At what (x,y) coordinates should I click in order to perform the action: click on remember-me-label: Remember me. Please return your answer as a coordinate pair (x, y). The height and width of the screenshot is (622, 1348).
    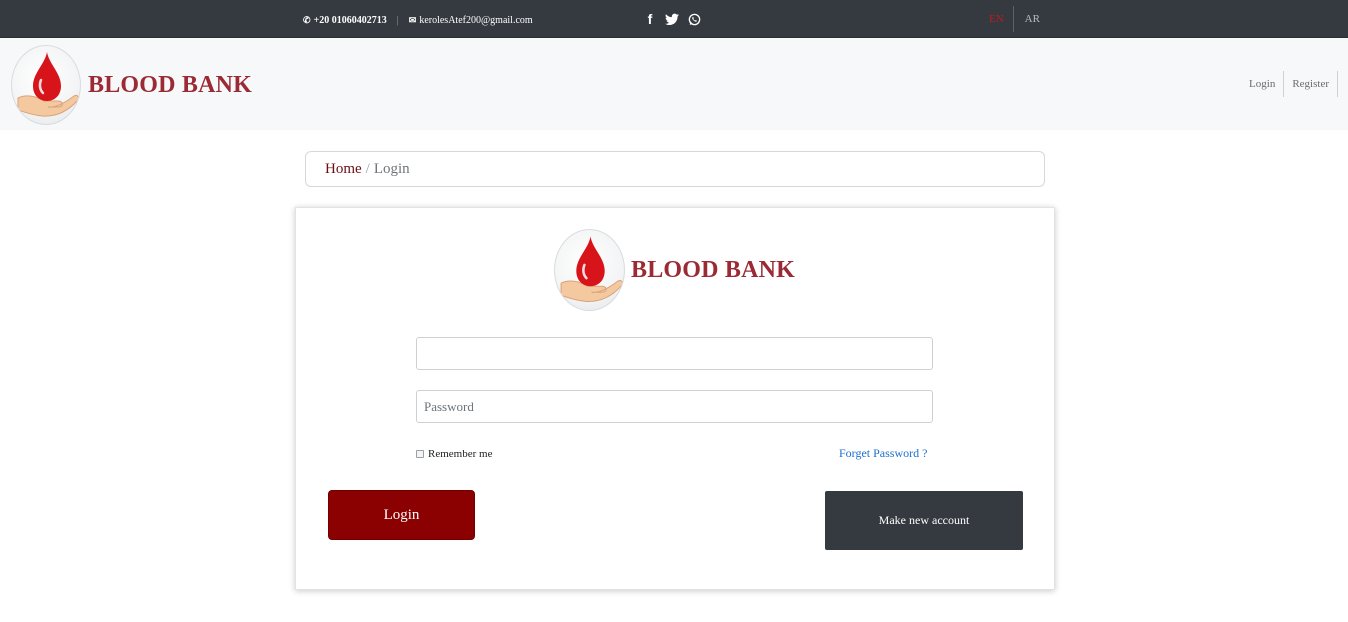
    Looking at the image, I should click on (460, 454).